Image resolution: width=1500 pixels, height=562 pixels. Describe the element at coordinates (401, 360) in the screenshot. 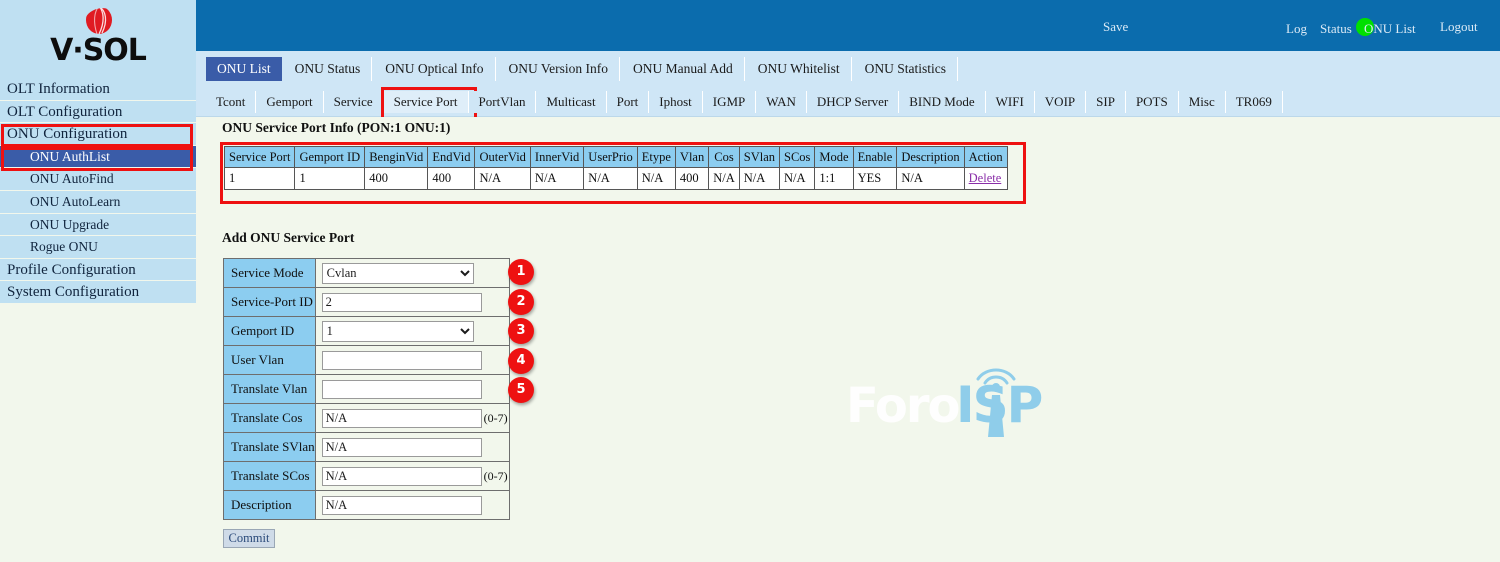

I see `user-vlan-input` at that location.